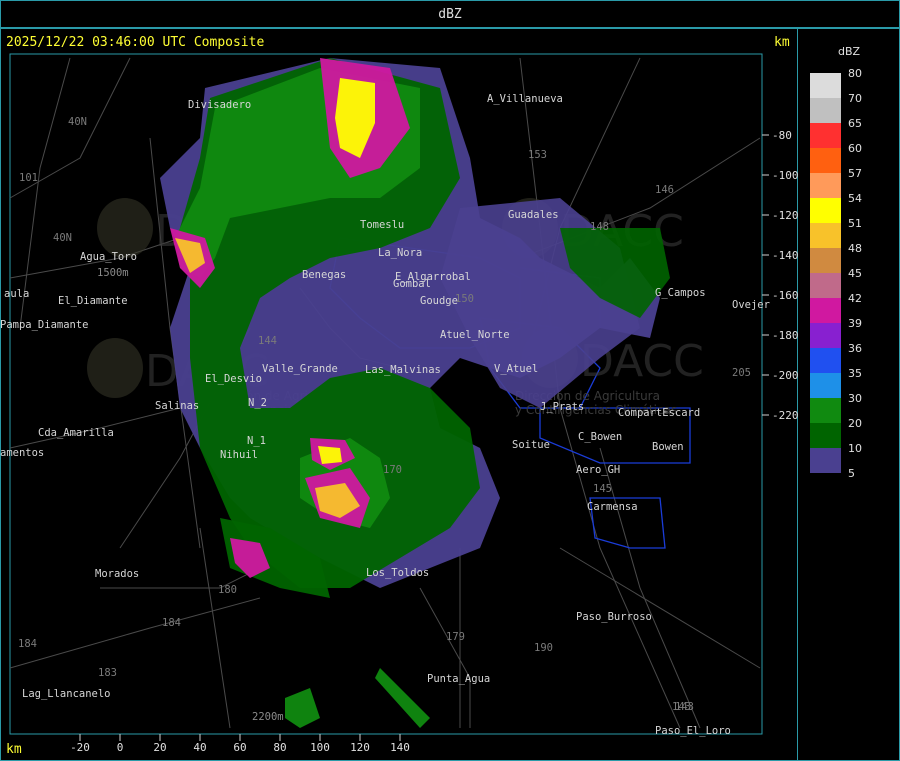 The image size is (900, 761). What do you see at coordinates (159, 747) in the screenshot?
I see `x-tick-label: 20` at bounding box center [159, 747].